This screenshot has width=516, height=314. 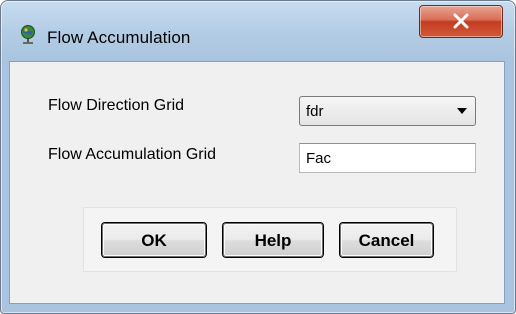 What do you see at coordinates (386, 240) in the screenshot?
I see `cancel-button: Cancel` at bounding box center [386, 240].